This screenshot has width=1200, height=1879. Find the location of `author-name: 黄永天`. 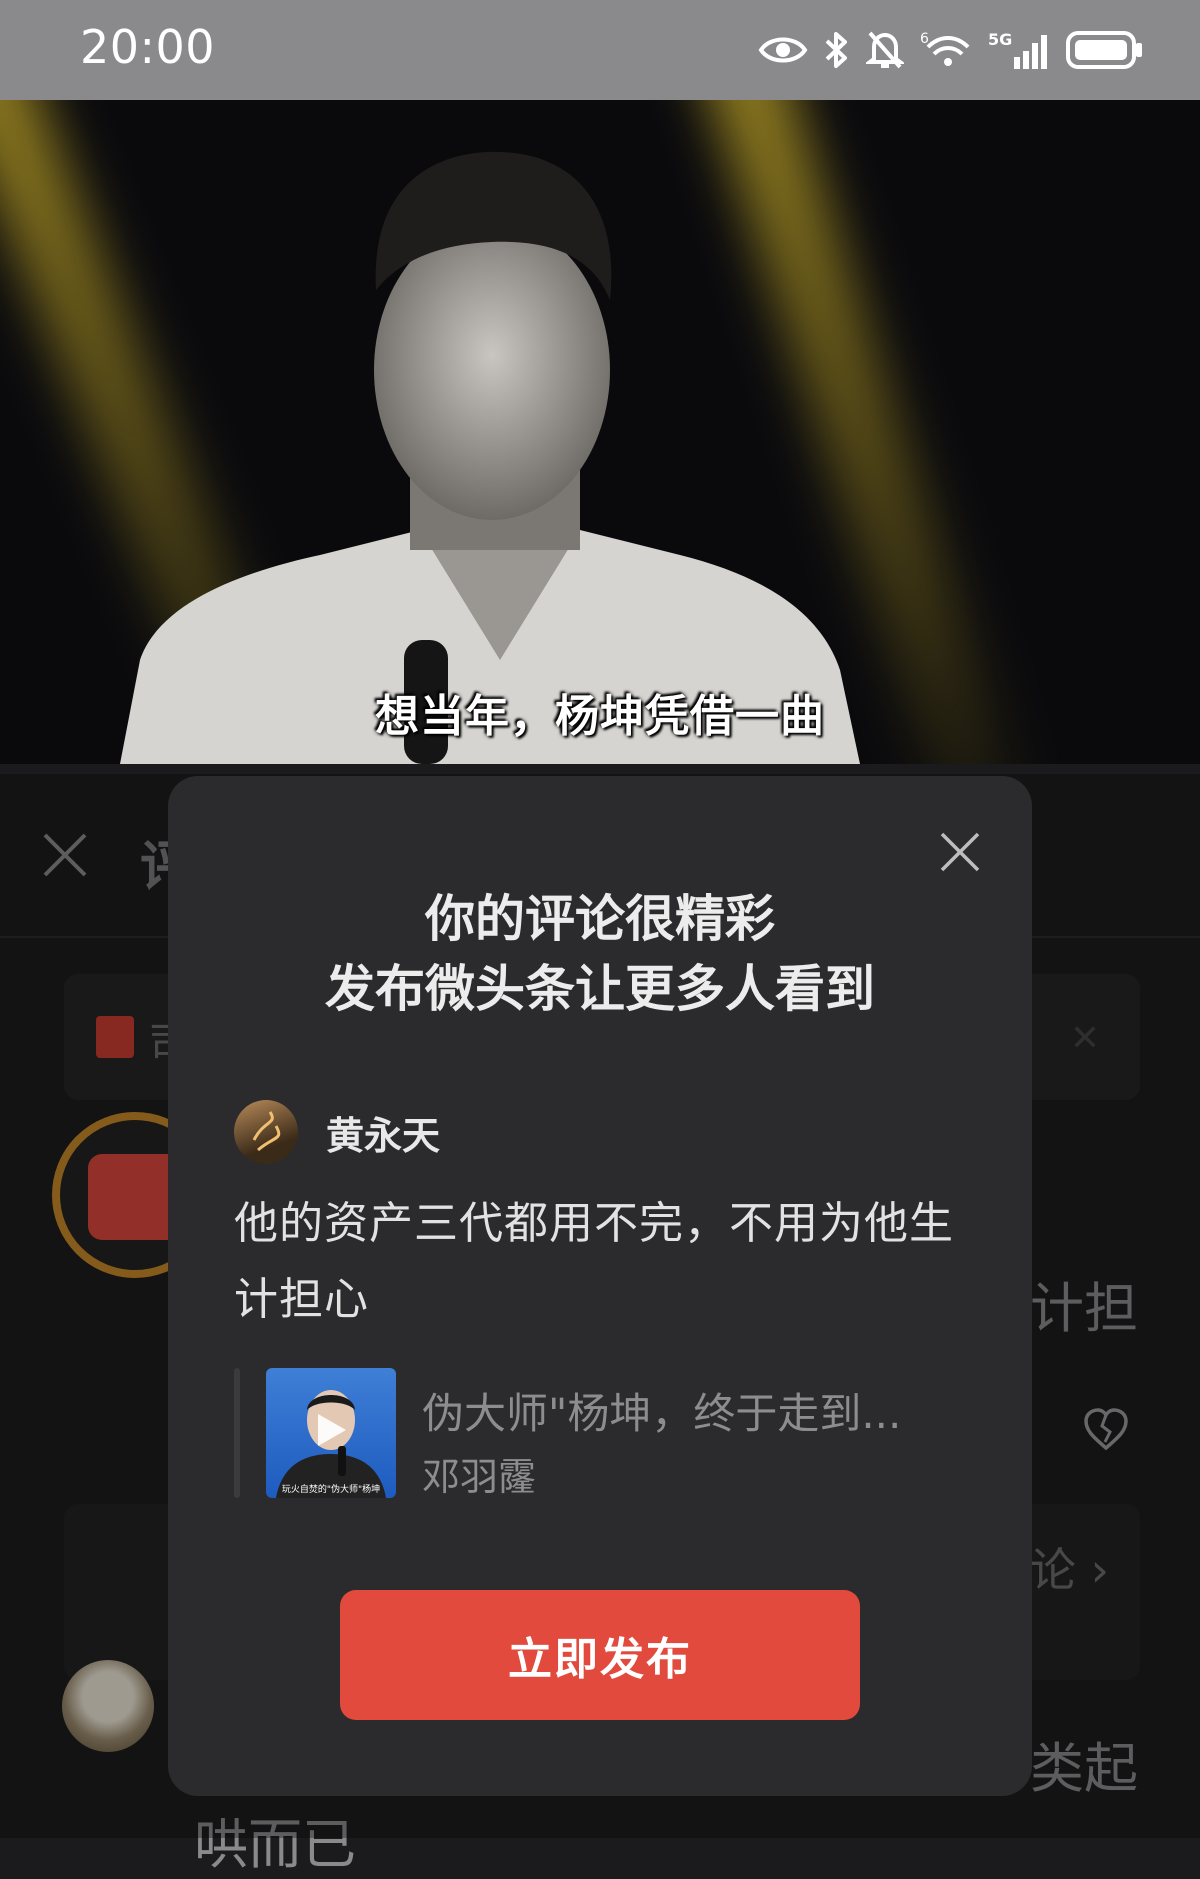

author-name: 黄永天 is located at coordinates (383, 1135).